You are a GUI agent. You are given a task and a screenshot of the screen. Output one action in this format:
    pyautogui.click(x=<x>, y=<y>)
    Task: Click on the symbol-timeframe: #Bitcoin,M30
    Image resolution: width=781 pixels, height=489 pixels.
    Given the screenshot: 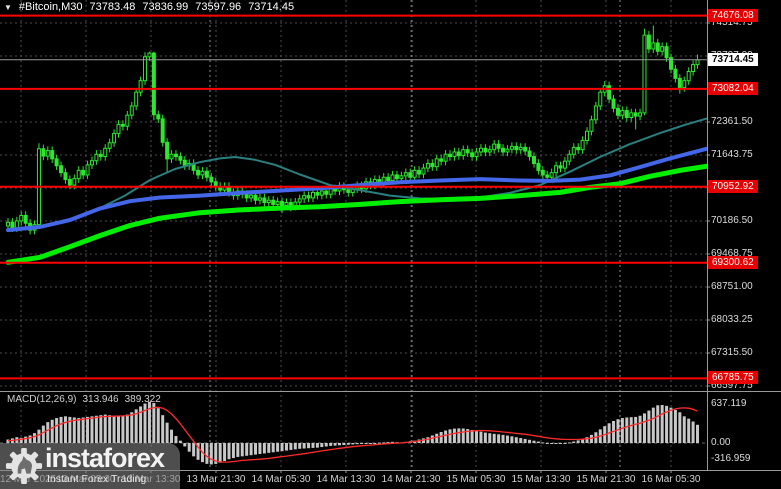 What is the action you would take?
    pyautogui.click(x=50, y=7)
    